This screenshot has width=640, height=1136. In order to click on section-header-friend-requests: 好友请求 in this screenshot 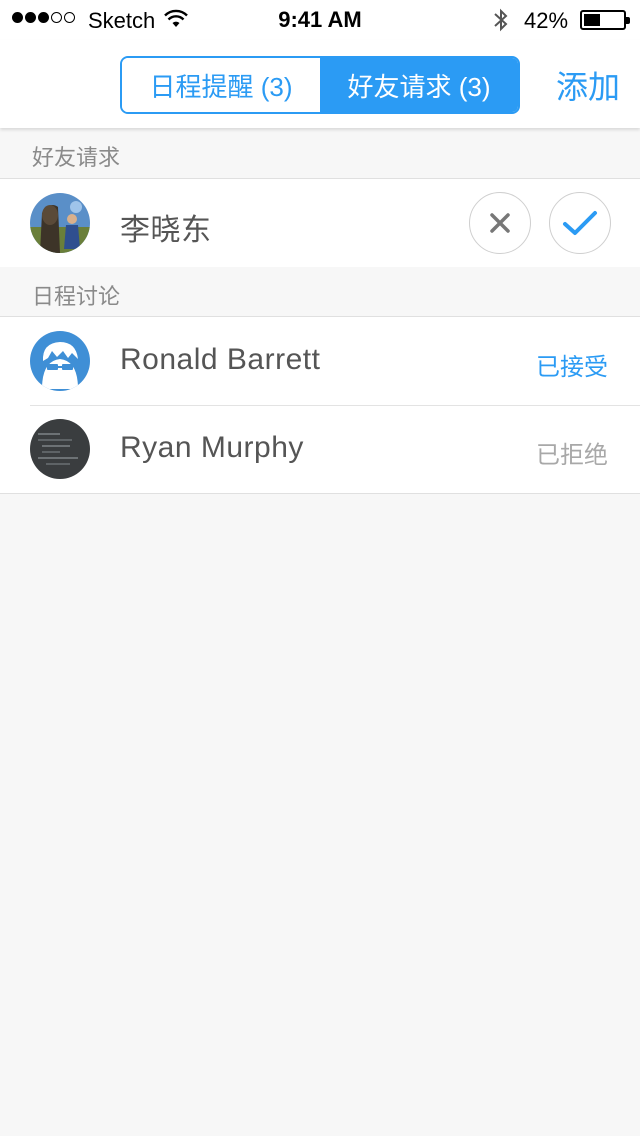, I will do `click(320, 153)`.